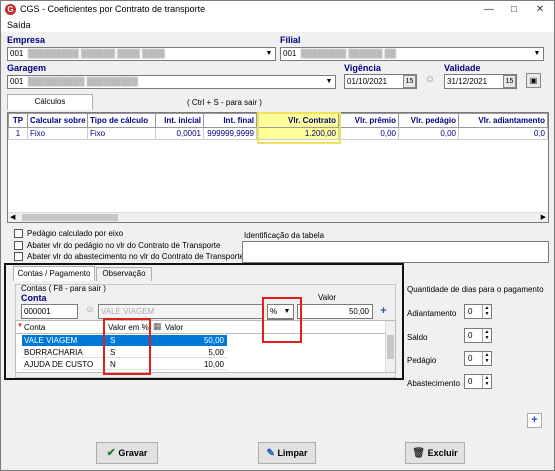  What do you see at coordinates (470, 358) in the screenshot?
I see `pedagio-value: 0` at bounding box center [470, 358].